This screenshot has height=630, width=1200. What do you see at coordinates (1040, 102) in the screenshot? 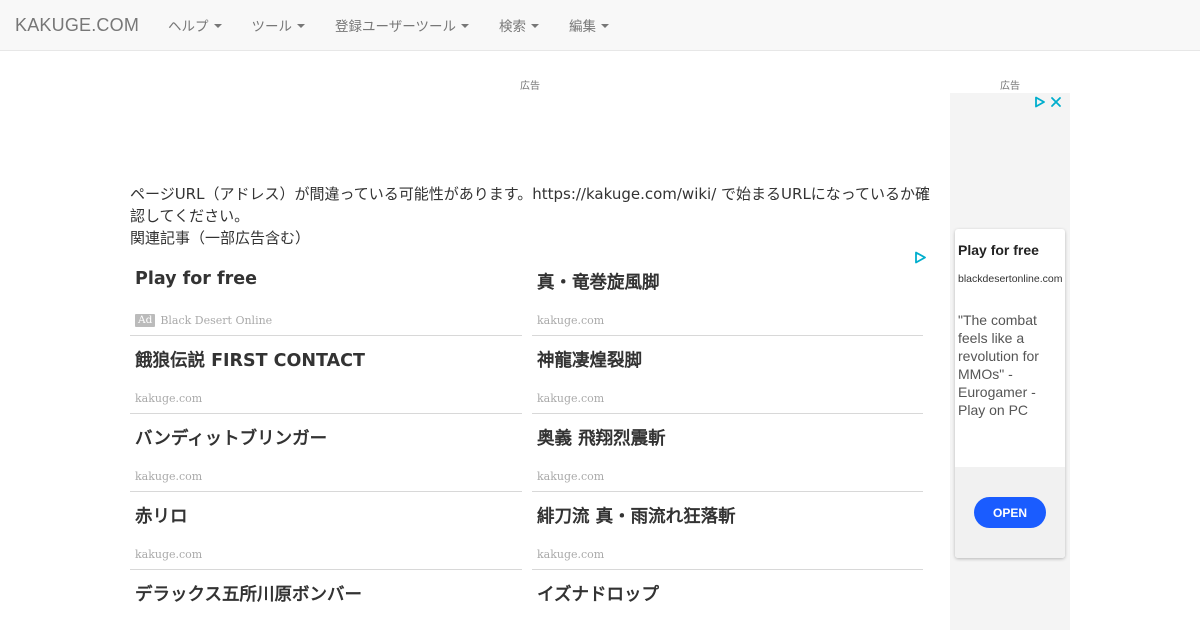
I see `adchoices-icon` at bounding box center [1040, 102].